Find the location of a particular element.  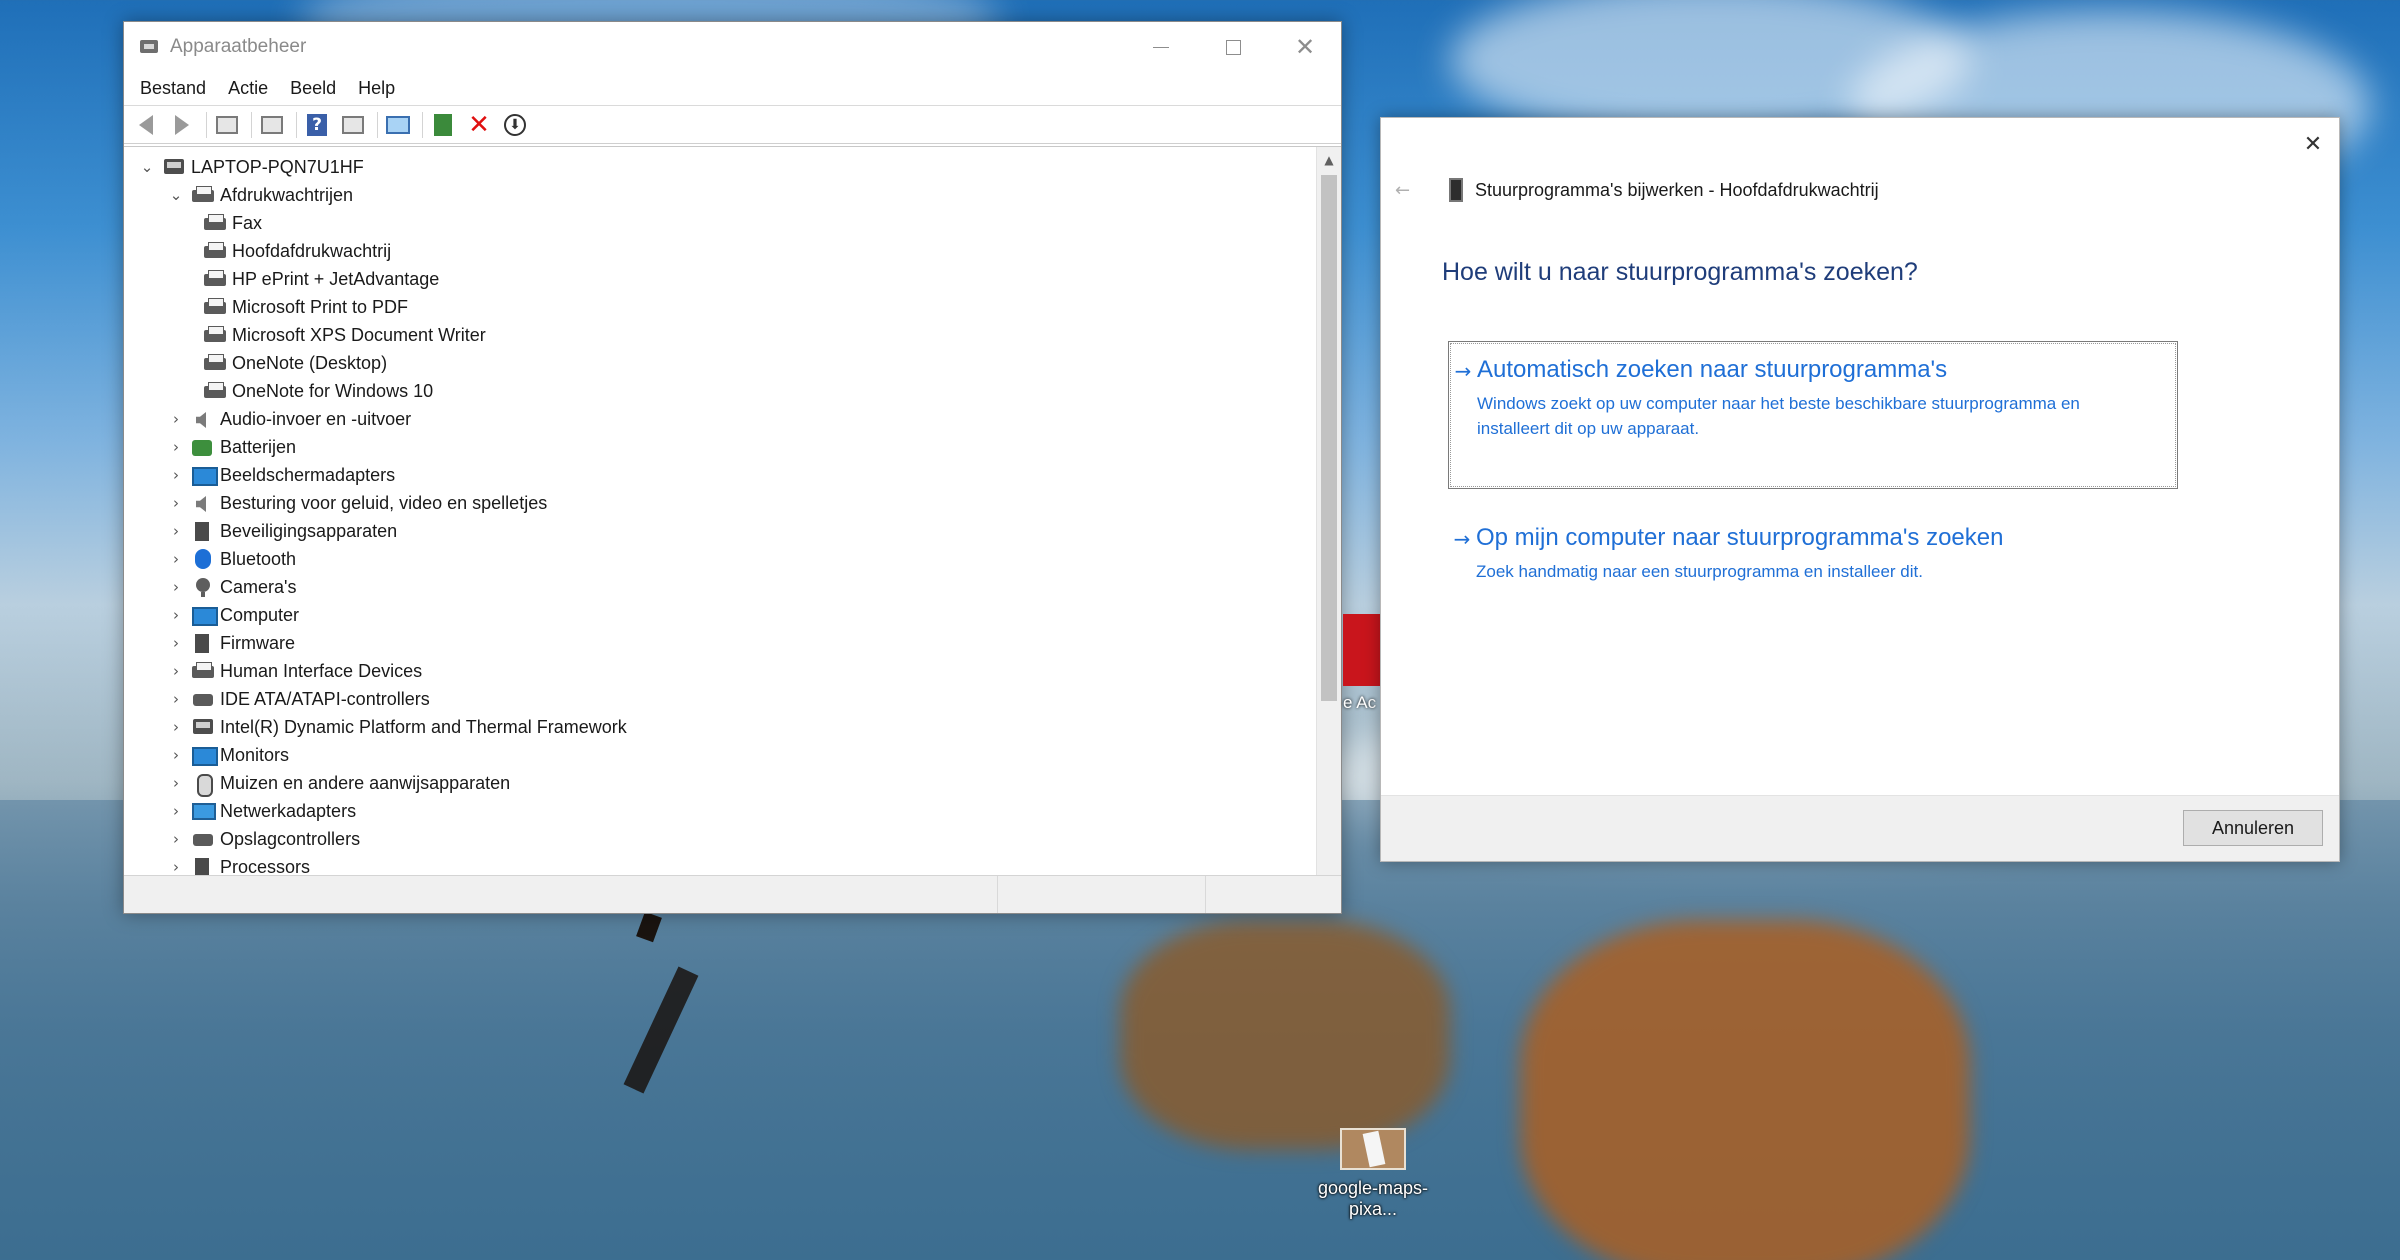

tree-device: HP ePrint + JetAdvantage is located at coordinates (720, 279).